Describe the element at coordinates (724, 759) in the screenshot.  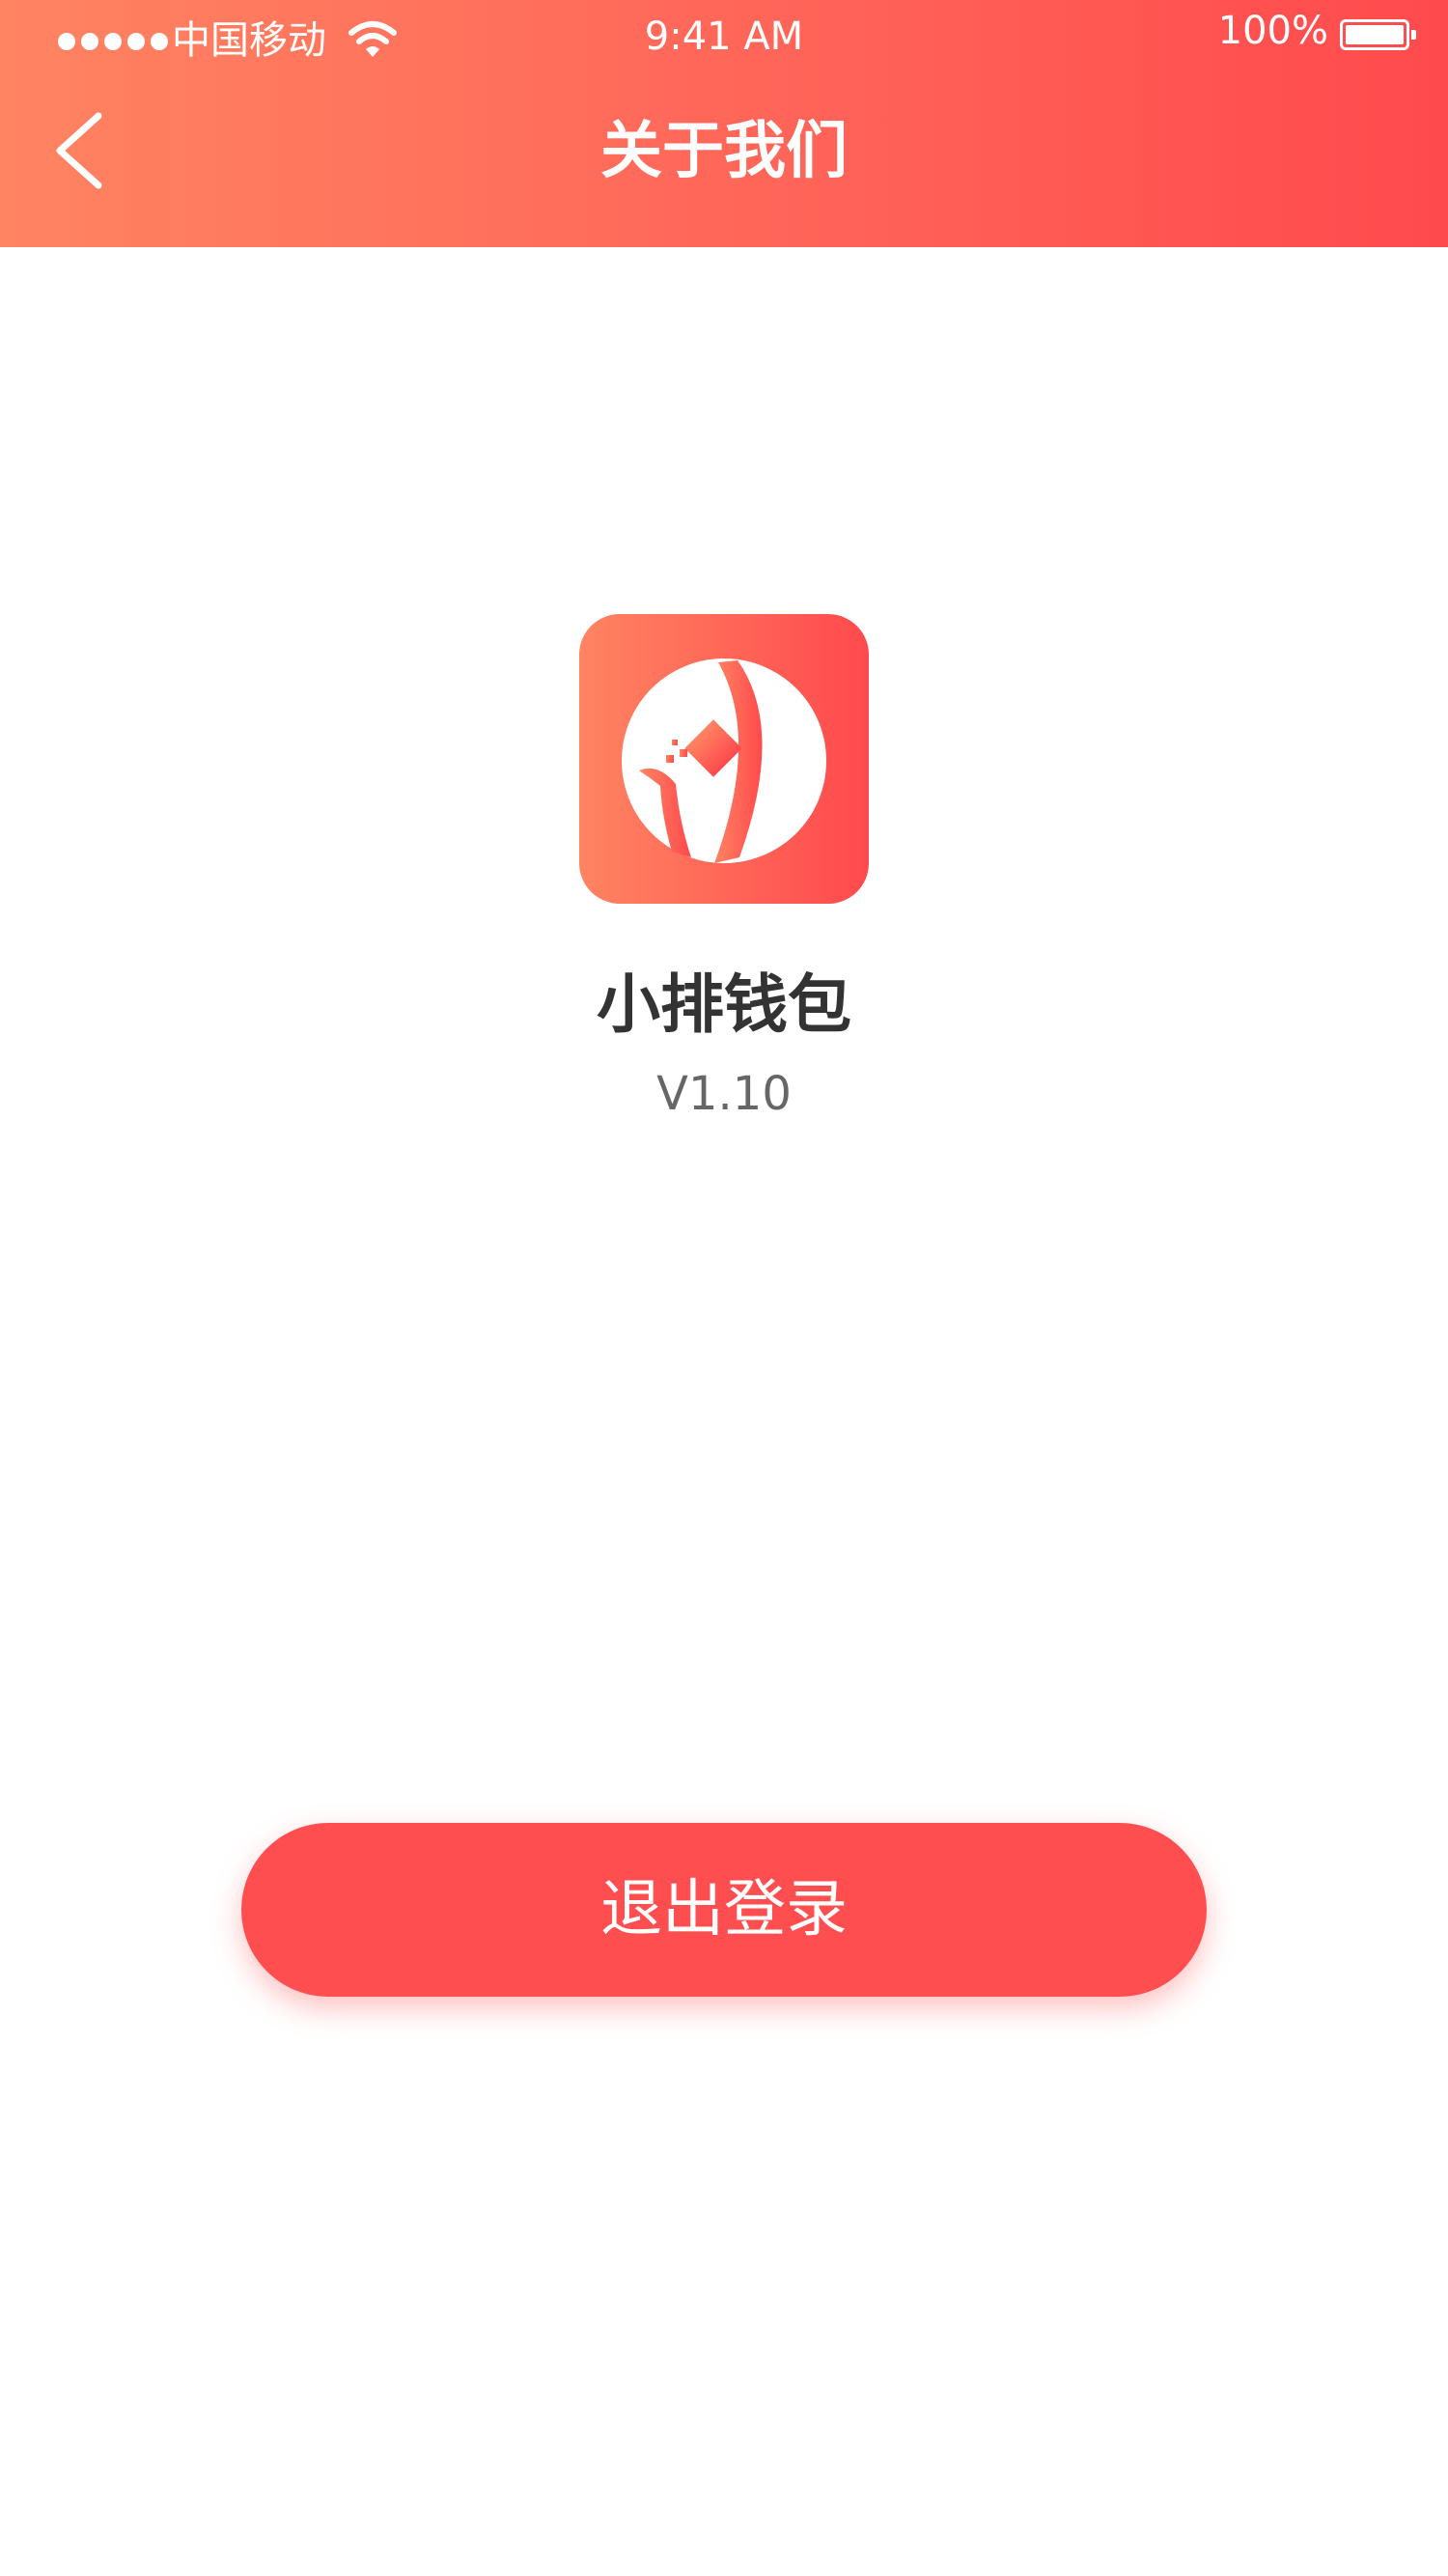
I see `app-logo-icon` at that location.